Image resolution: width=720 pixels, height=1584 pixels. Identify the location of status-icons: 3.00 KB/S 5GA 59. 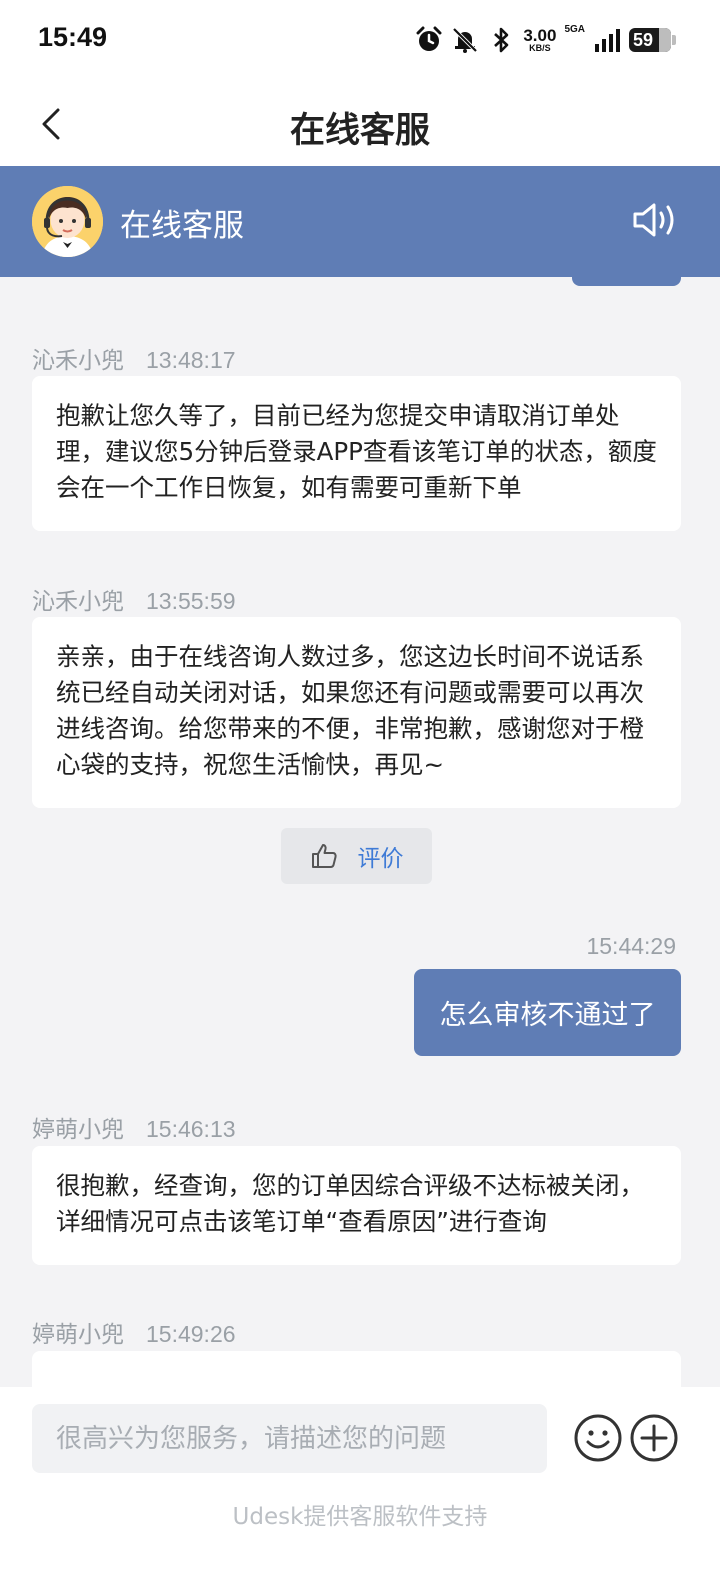
(545, 40).